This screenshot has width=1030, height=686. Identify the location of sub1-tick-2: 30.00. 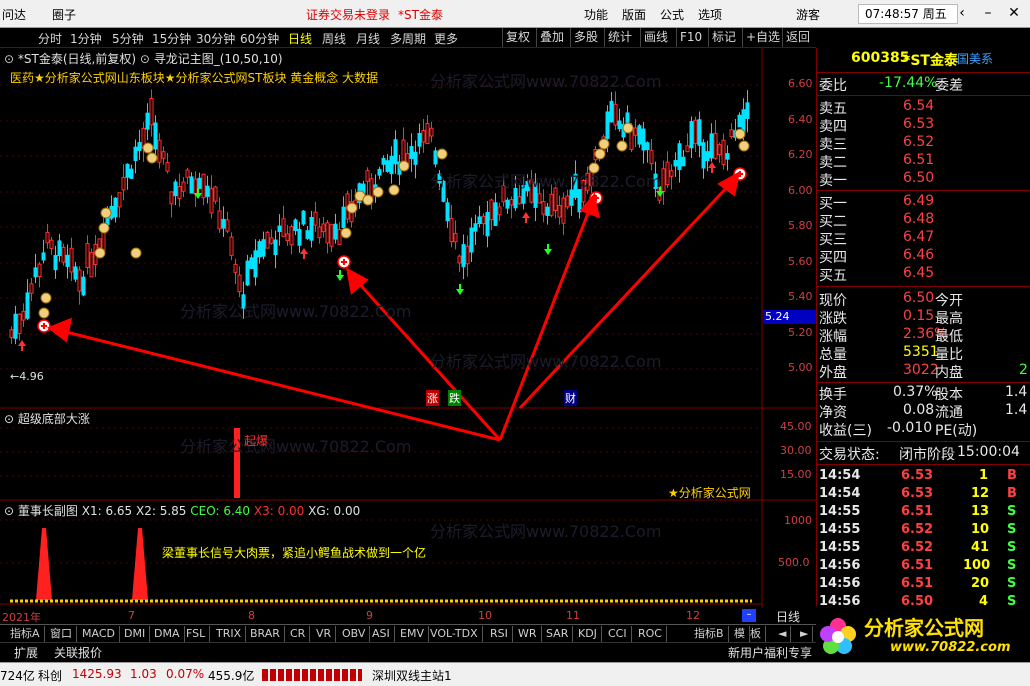
(796, 450).